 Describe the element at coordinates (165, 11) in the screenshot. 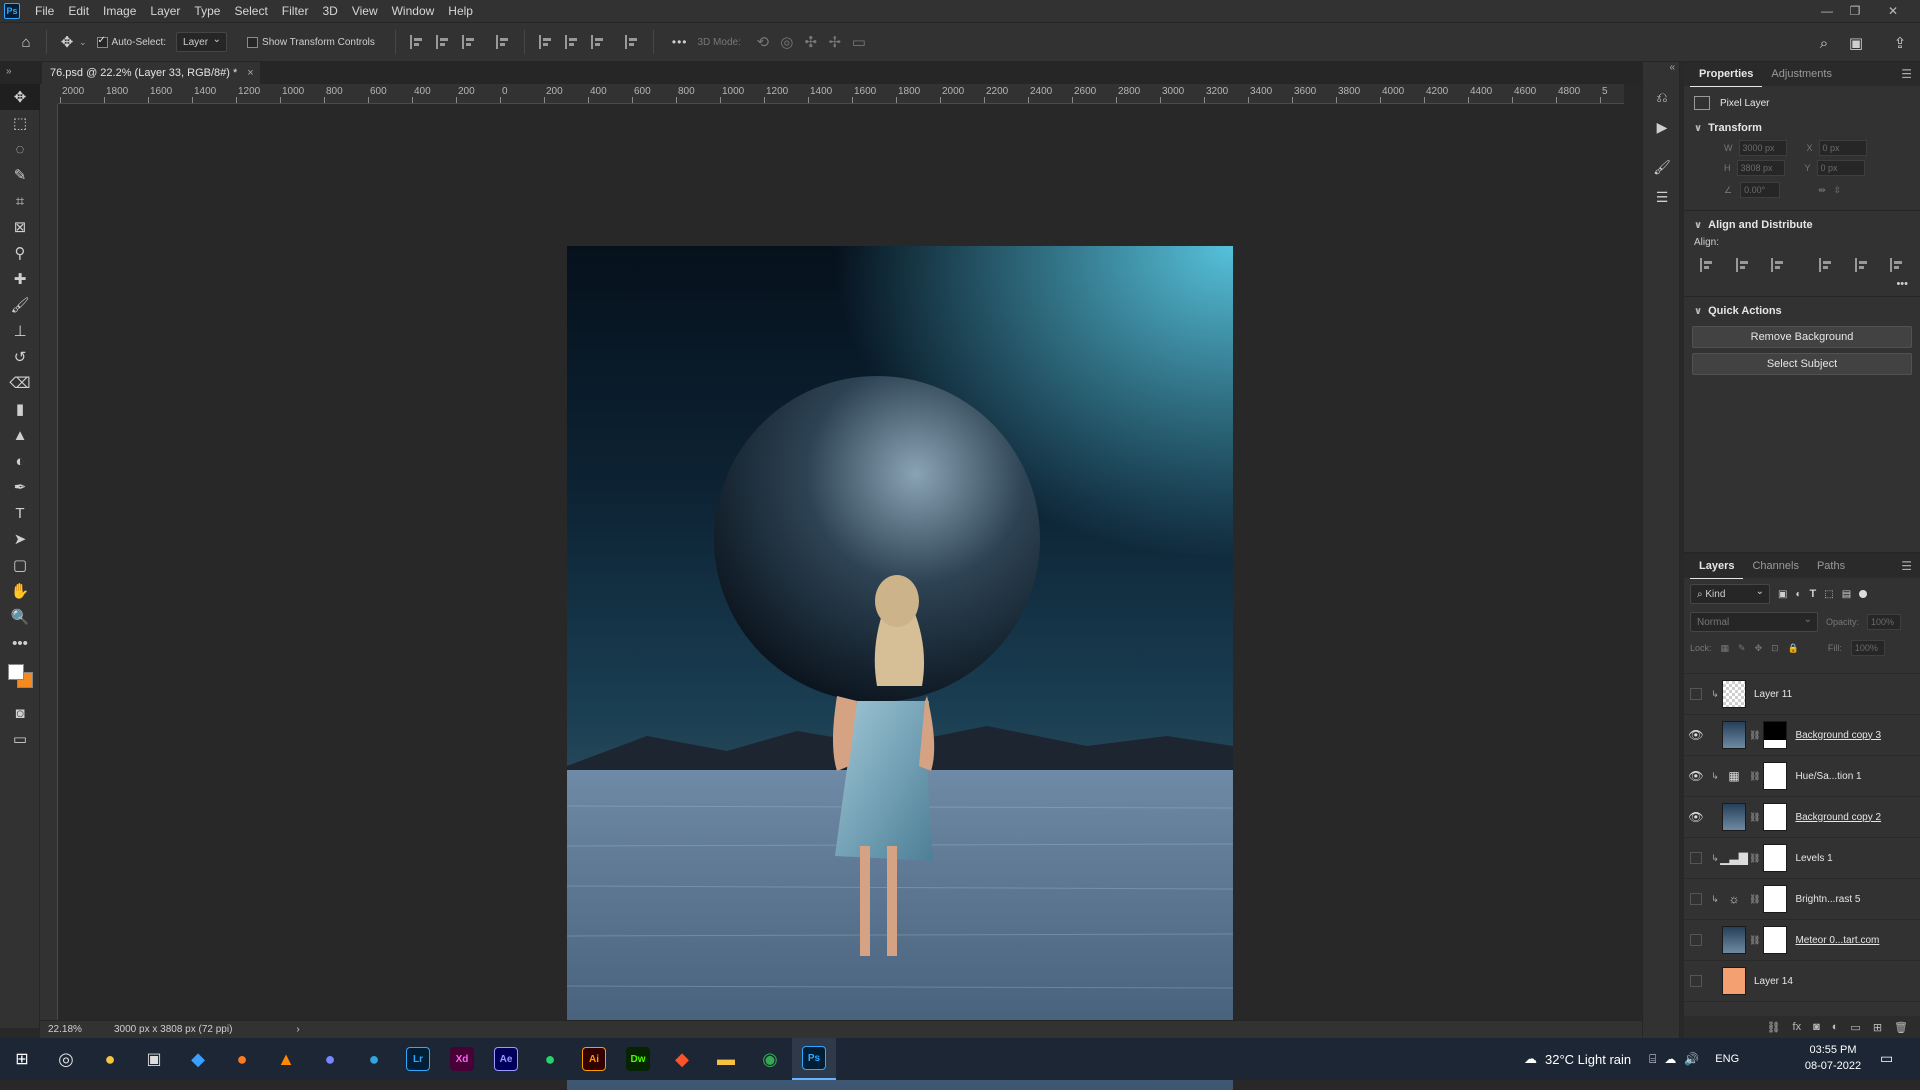

I see `menu-layer: Layer` at that location.